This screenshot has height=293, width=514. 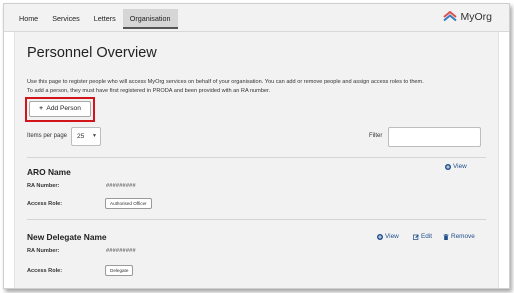 What do you see at coordinates (449, 16) in the screenshot?
I see `myorg-chevron-logo-icon` at bounding box center [449, 16].